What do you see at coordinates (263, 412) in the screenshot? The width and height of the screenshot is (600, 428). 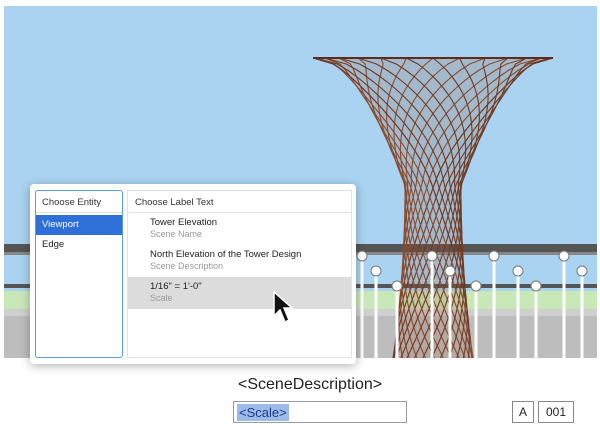 I see `scale-field-text: <Scale>` at bounding box center [263, 412].